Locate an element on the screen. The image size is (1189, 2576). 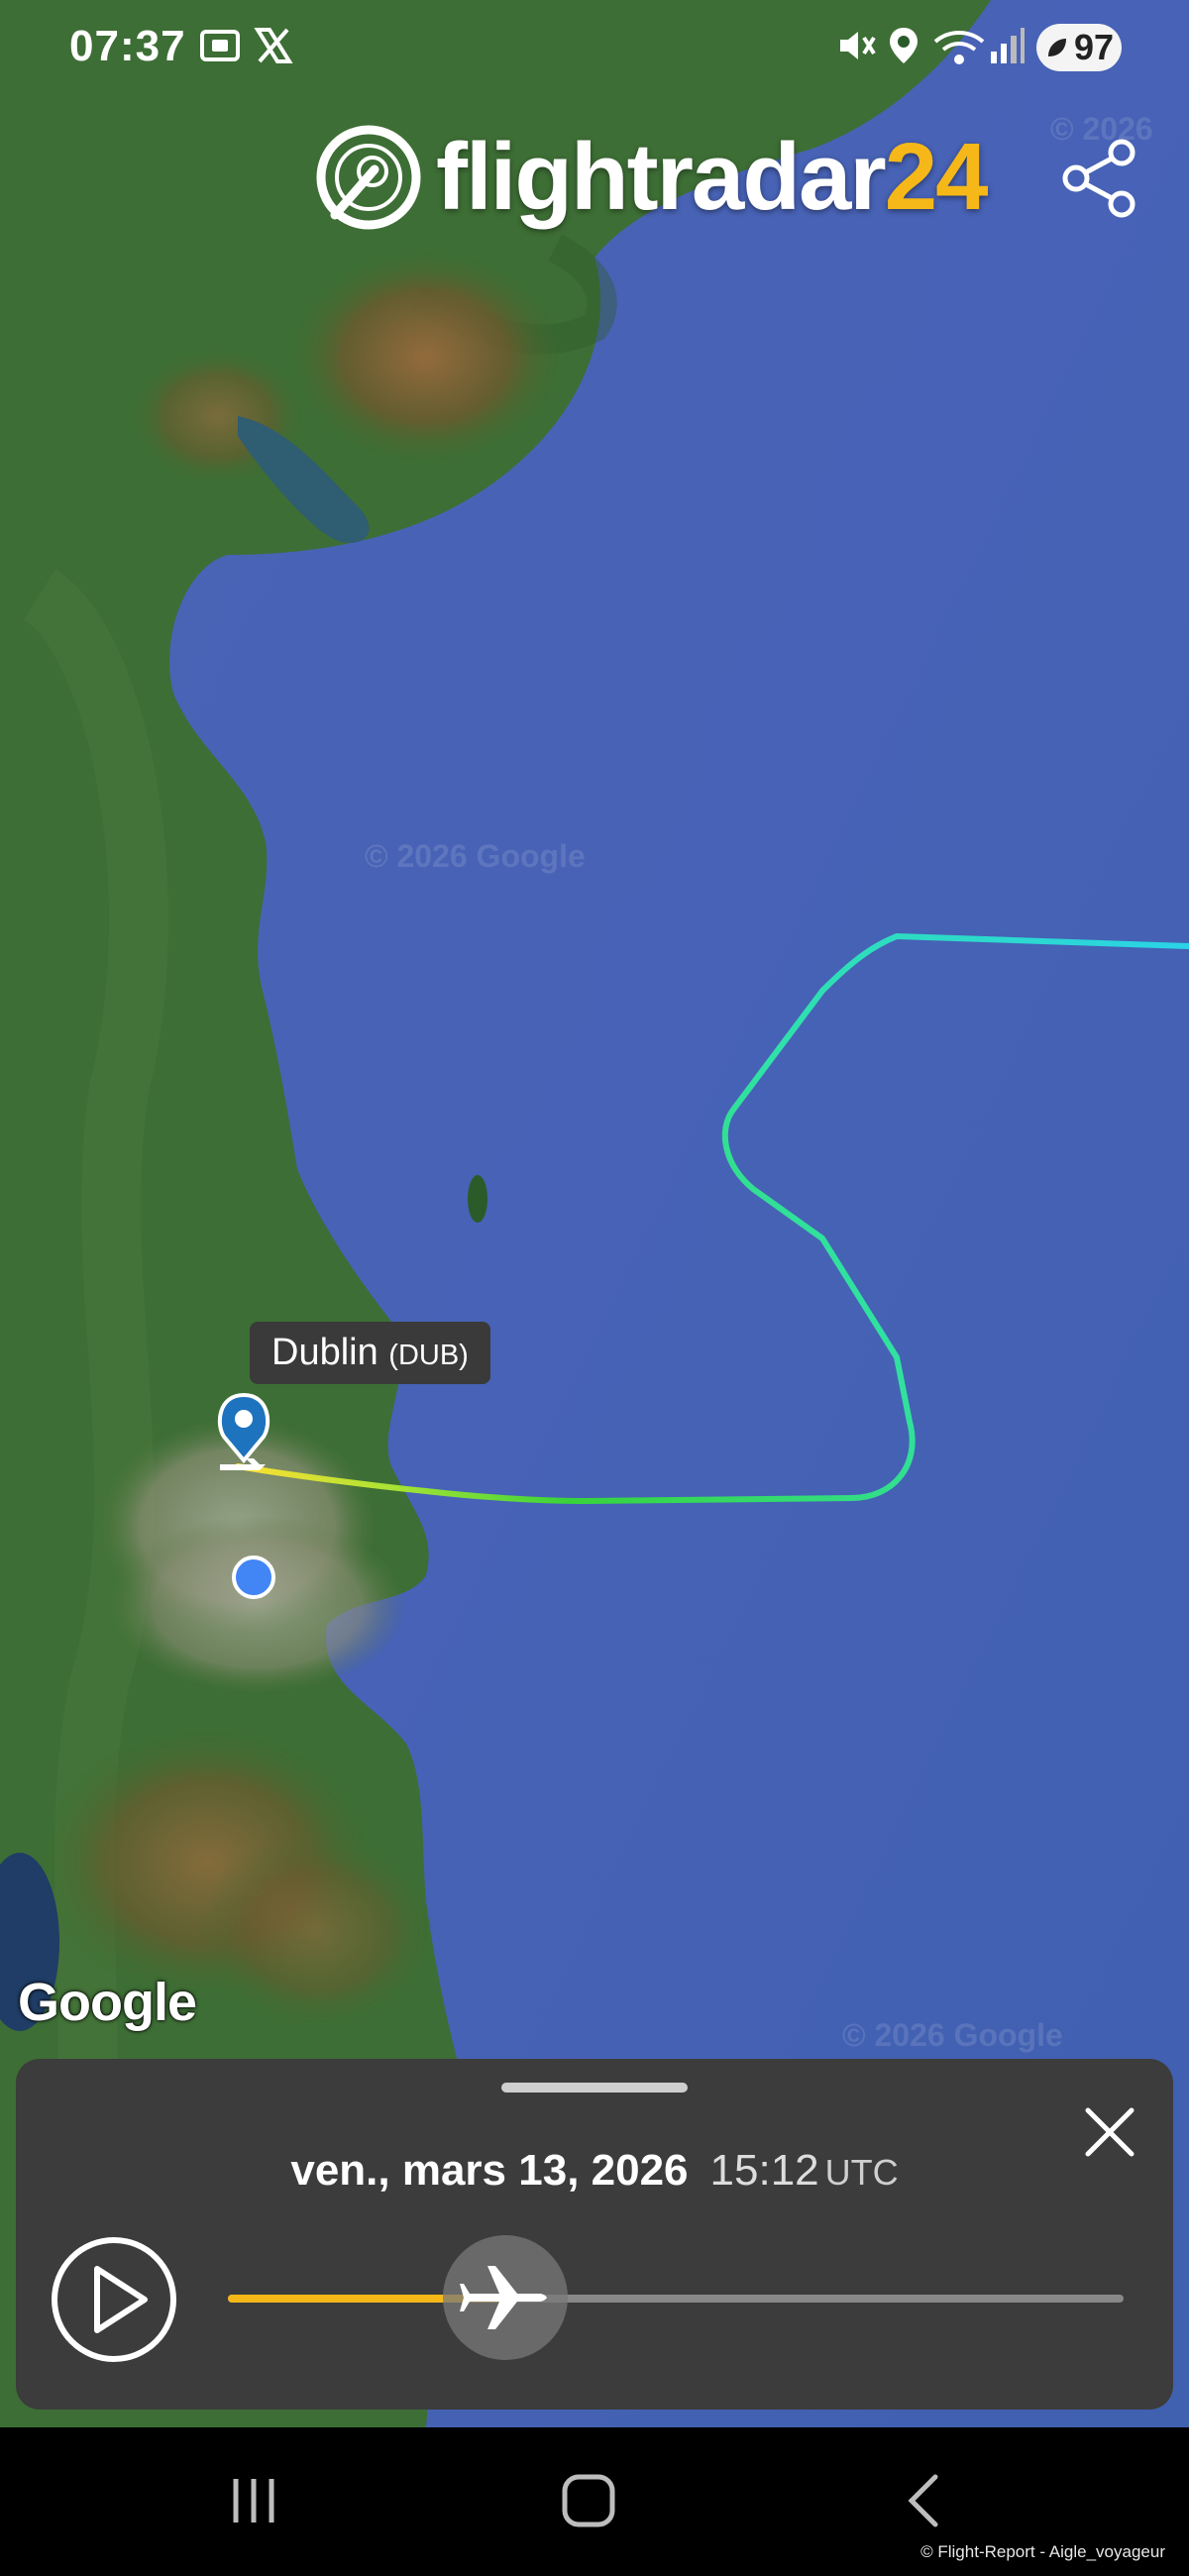
google-attribution: Google is located at coordinates (108, 2002).